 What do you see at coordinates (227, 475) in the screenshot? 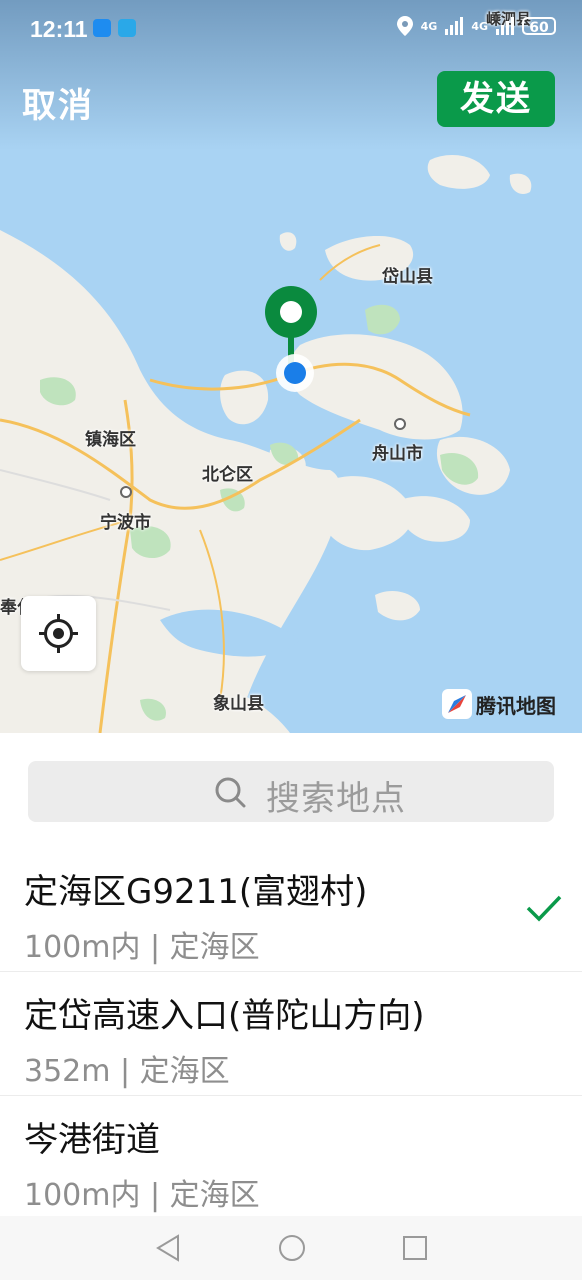
I see `map-label-beilun: 北仑区` at bounding box center [227, 475].